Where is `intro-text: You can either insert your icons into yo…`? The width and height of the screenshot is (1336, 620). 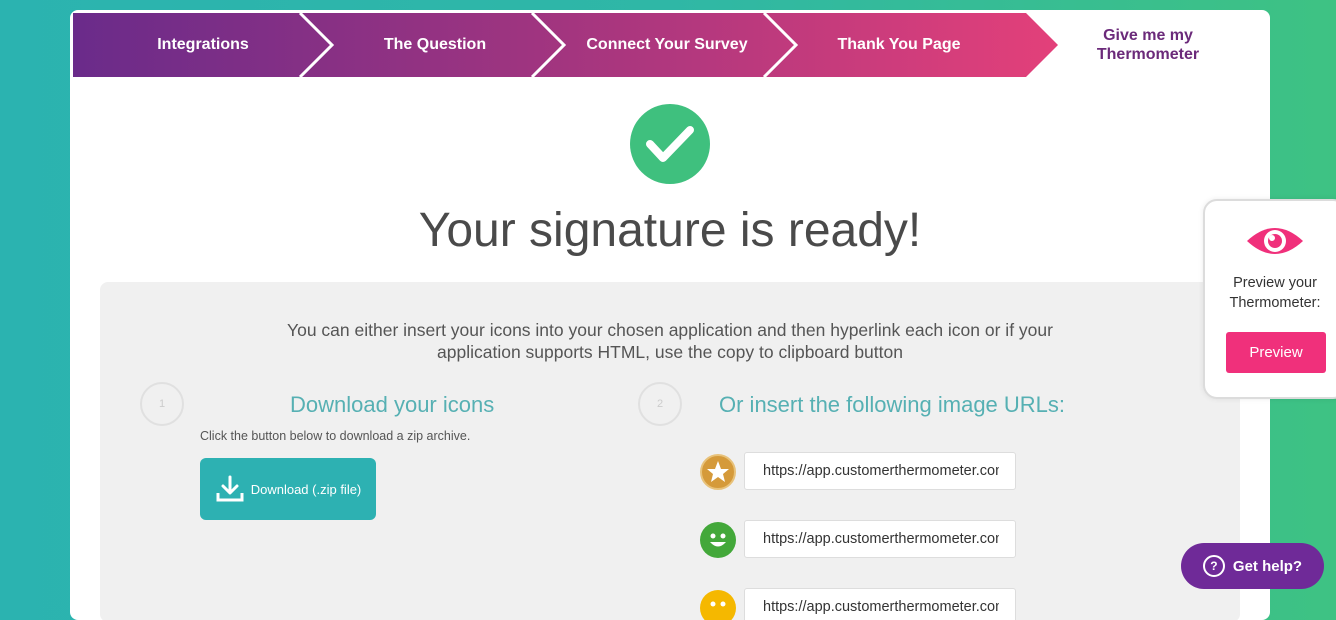 intro-text: You can either insert your icons into yo… is located at coordinates (670, 341).